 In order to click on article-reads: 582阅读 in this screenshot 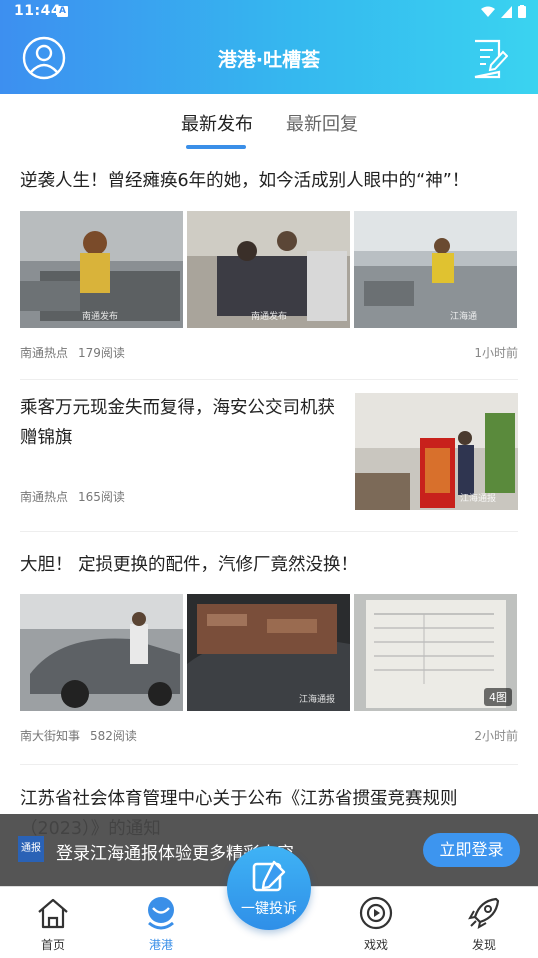, I will do `click(113, 736)`.